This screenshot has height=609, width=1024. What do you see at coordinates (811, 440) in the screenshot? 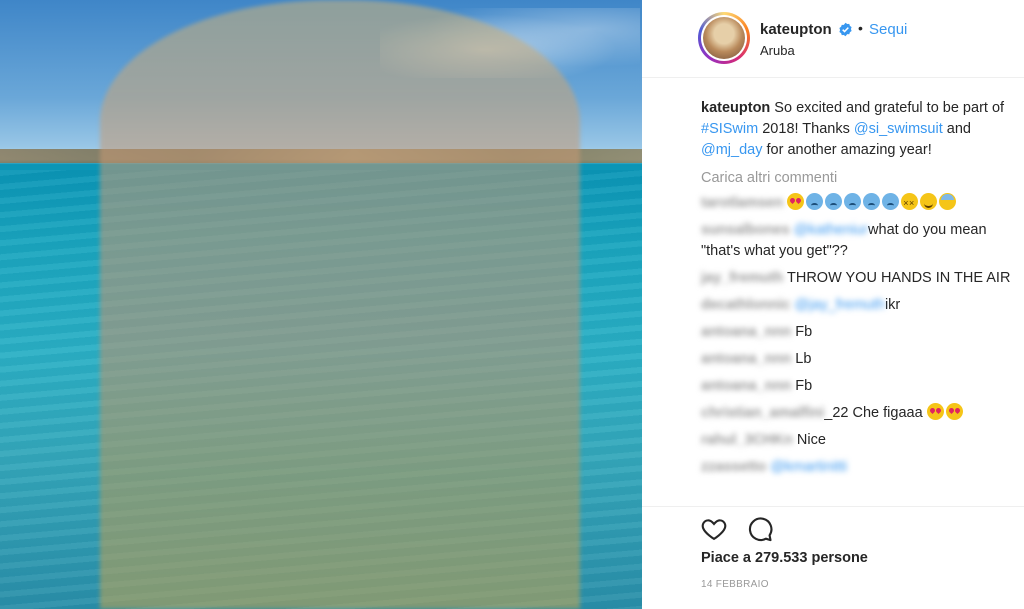
I see `comment-text: Nice` at bounding box center [811, 440].